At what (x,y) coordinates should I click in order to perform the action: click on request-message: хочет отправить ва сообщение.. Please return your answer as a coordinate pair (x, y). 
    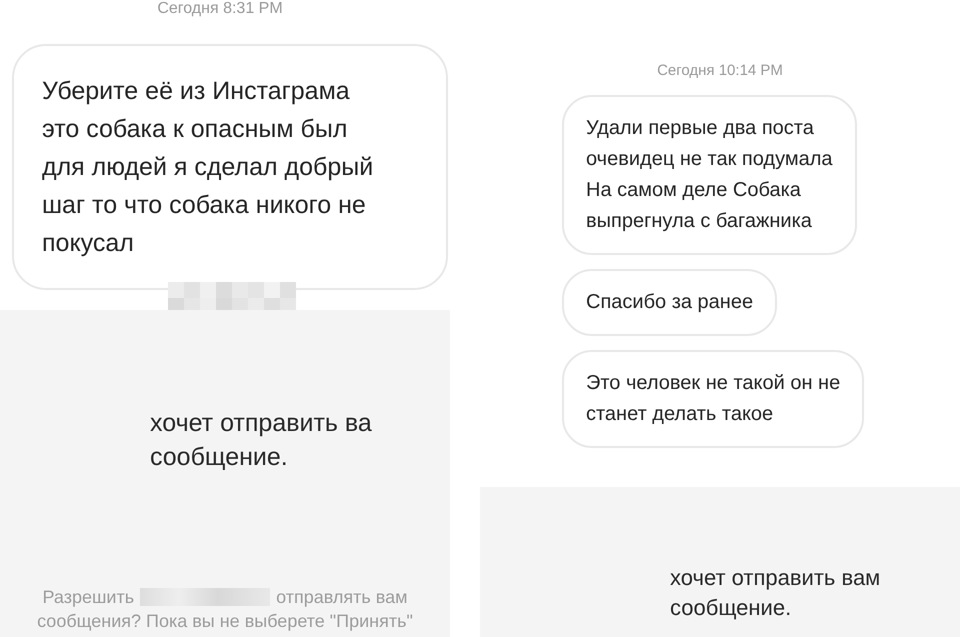
    Looking at the image, I should click on (261, 440).